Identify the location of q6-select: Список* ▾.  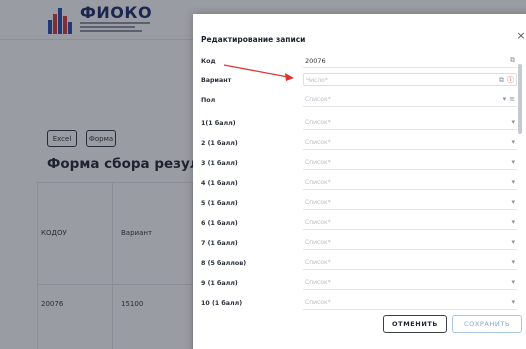
(410, 223).